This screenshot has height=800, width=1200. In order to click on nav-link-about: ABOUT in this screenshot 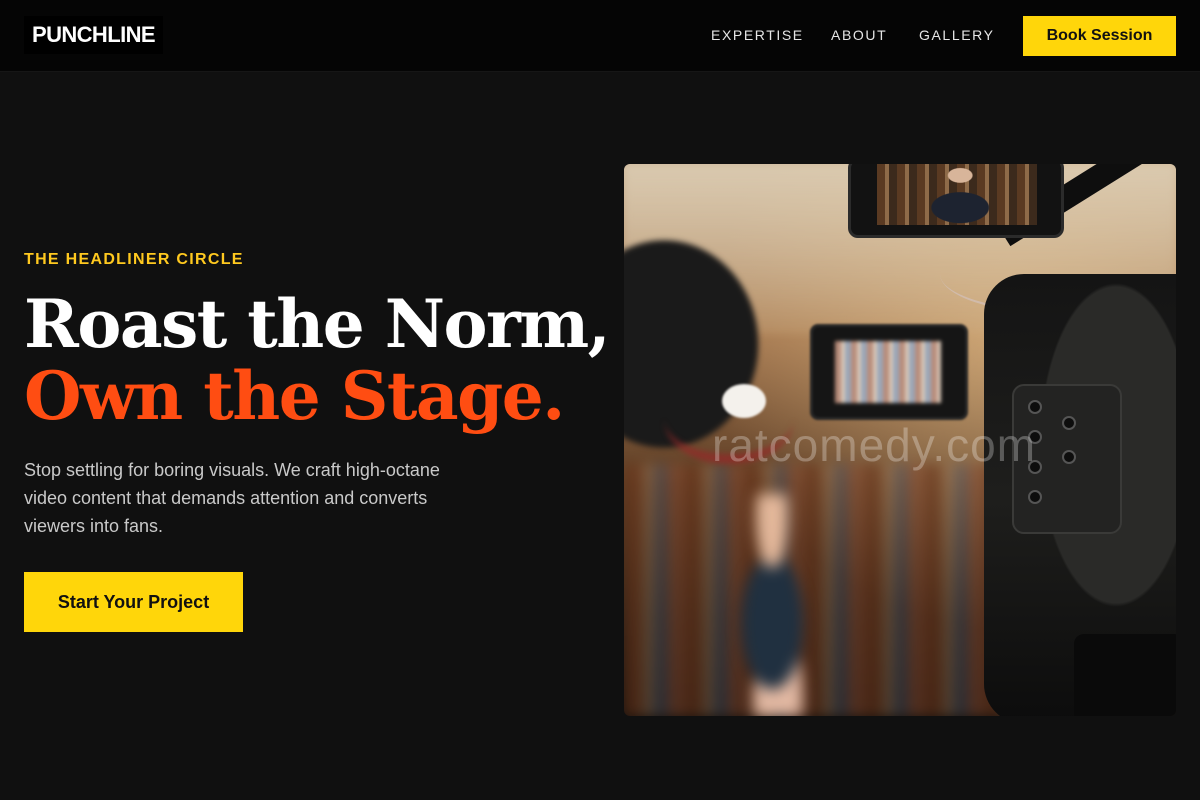, I will do `click(859, 35)`.